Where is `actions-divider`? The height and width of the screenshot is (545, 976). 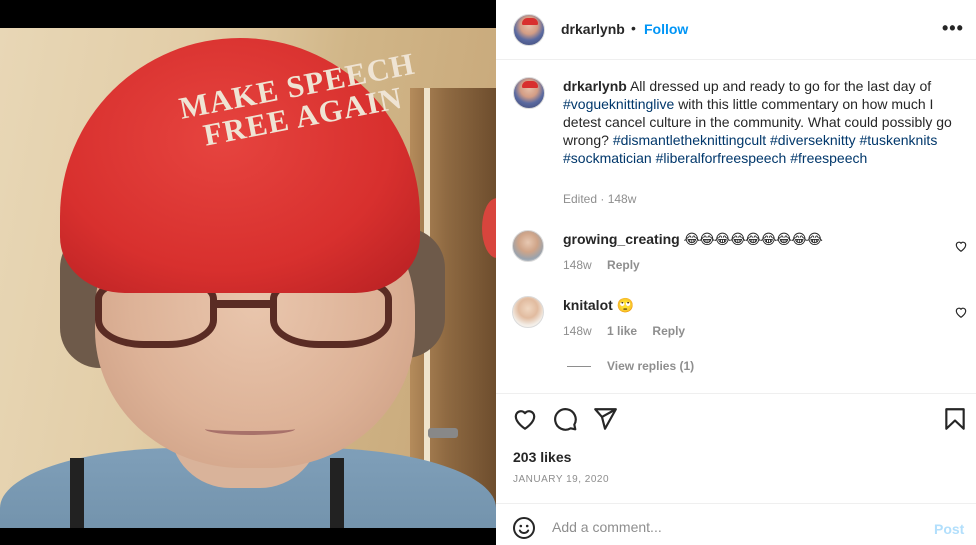 actions-divider is located at coordinates (736, 393).